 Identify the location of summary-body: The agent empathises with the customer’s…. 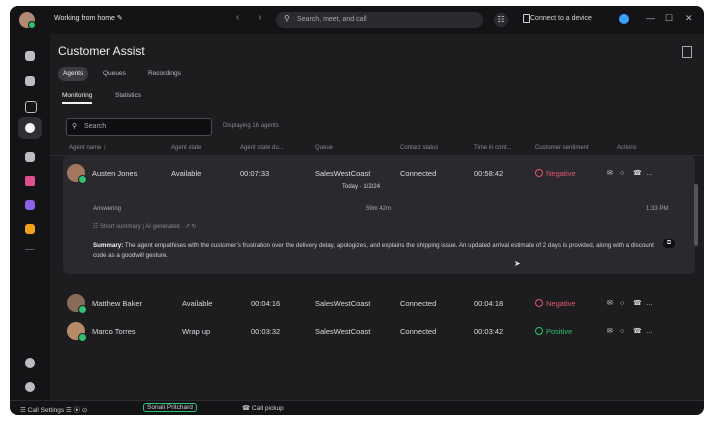
(373, 250).